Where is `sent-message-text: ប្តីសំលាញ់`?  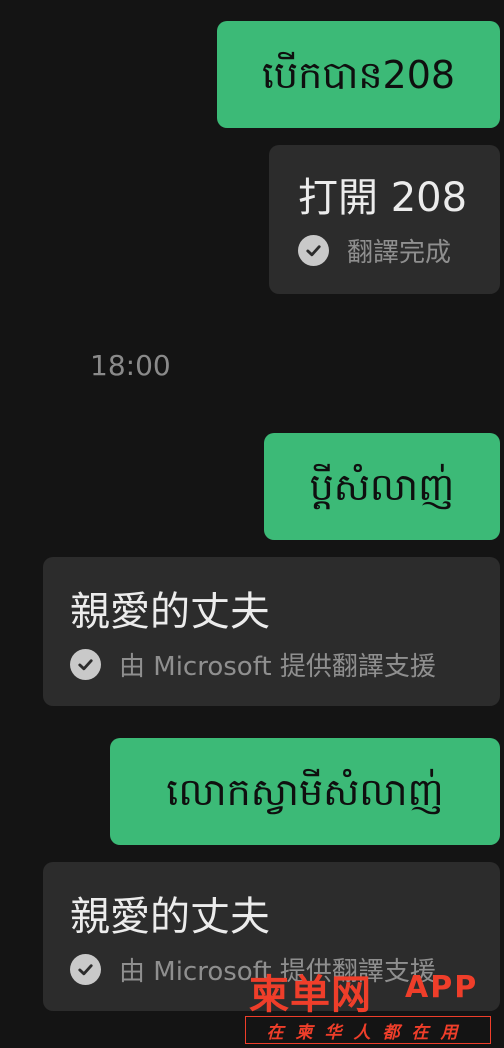
sent-message-text: ប្តីសំលាញ់ is located at coordinates (382, 486).